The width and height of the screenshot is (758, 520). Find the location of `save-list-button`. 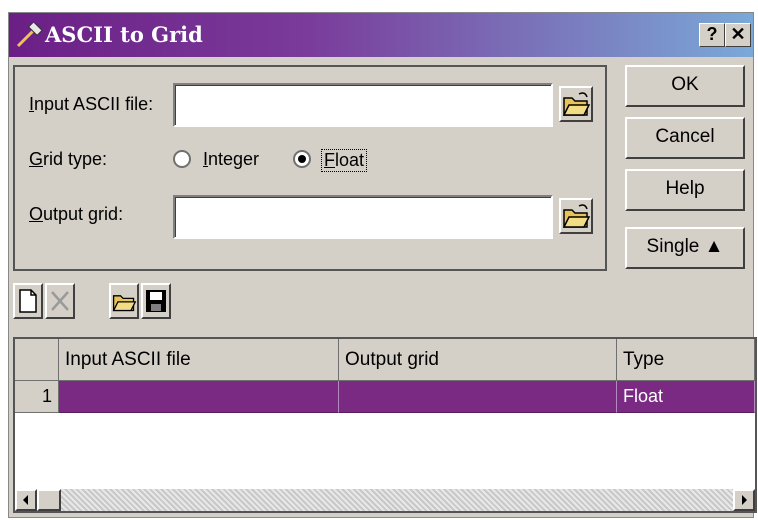

save-list-button is located at coordinates (156, 301).